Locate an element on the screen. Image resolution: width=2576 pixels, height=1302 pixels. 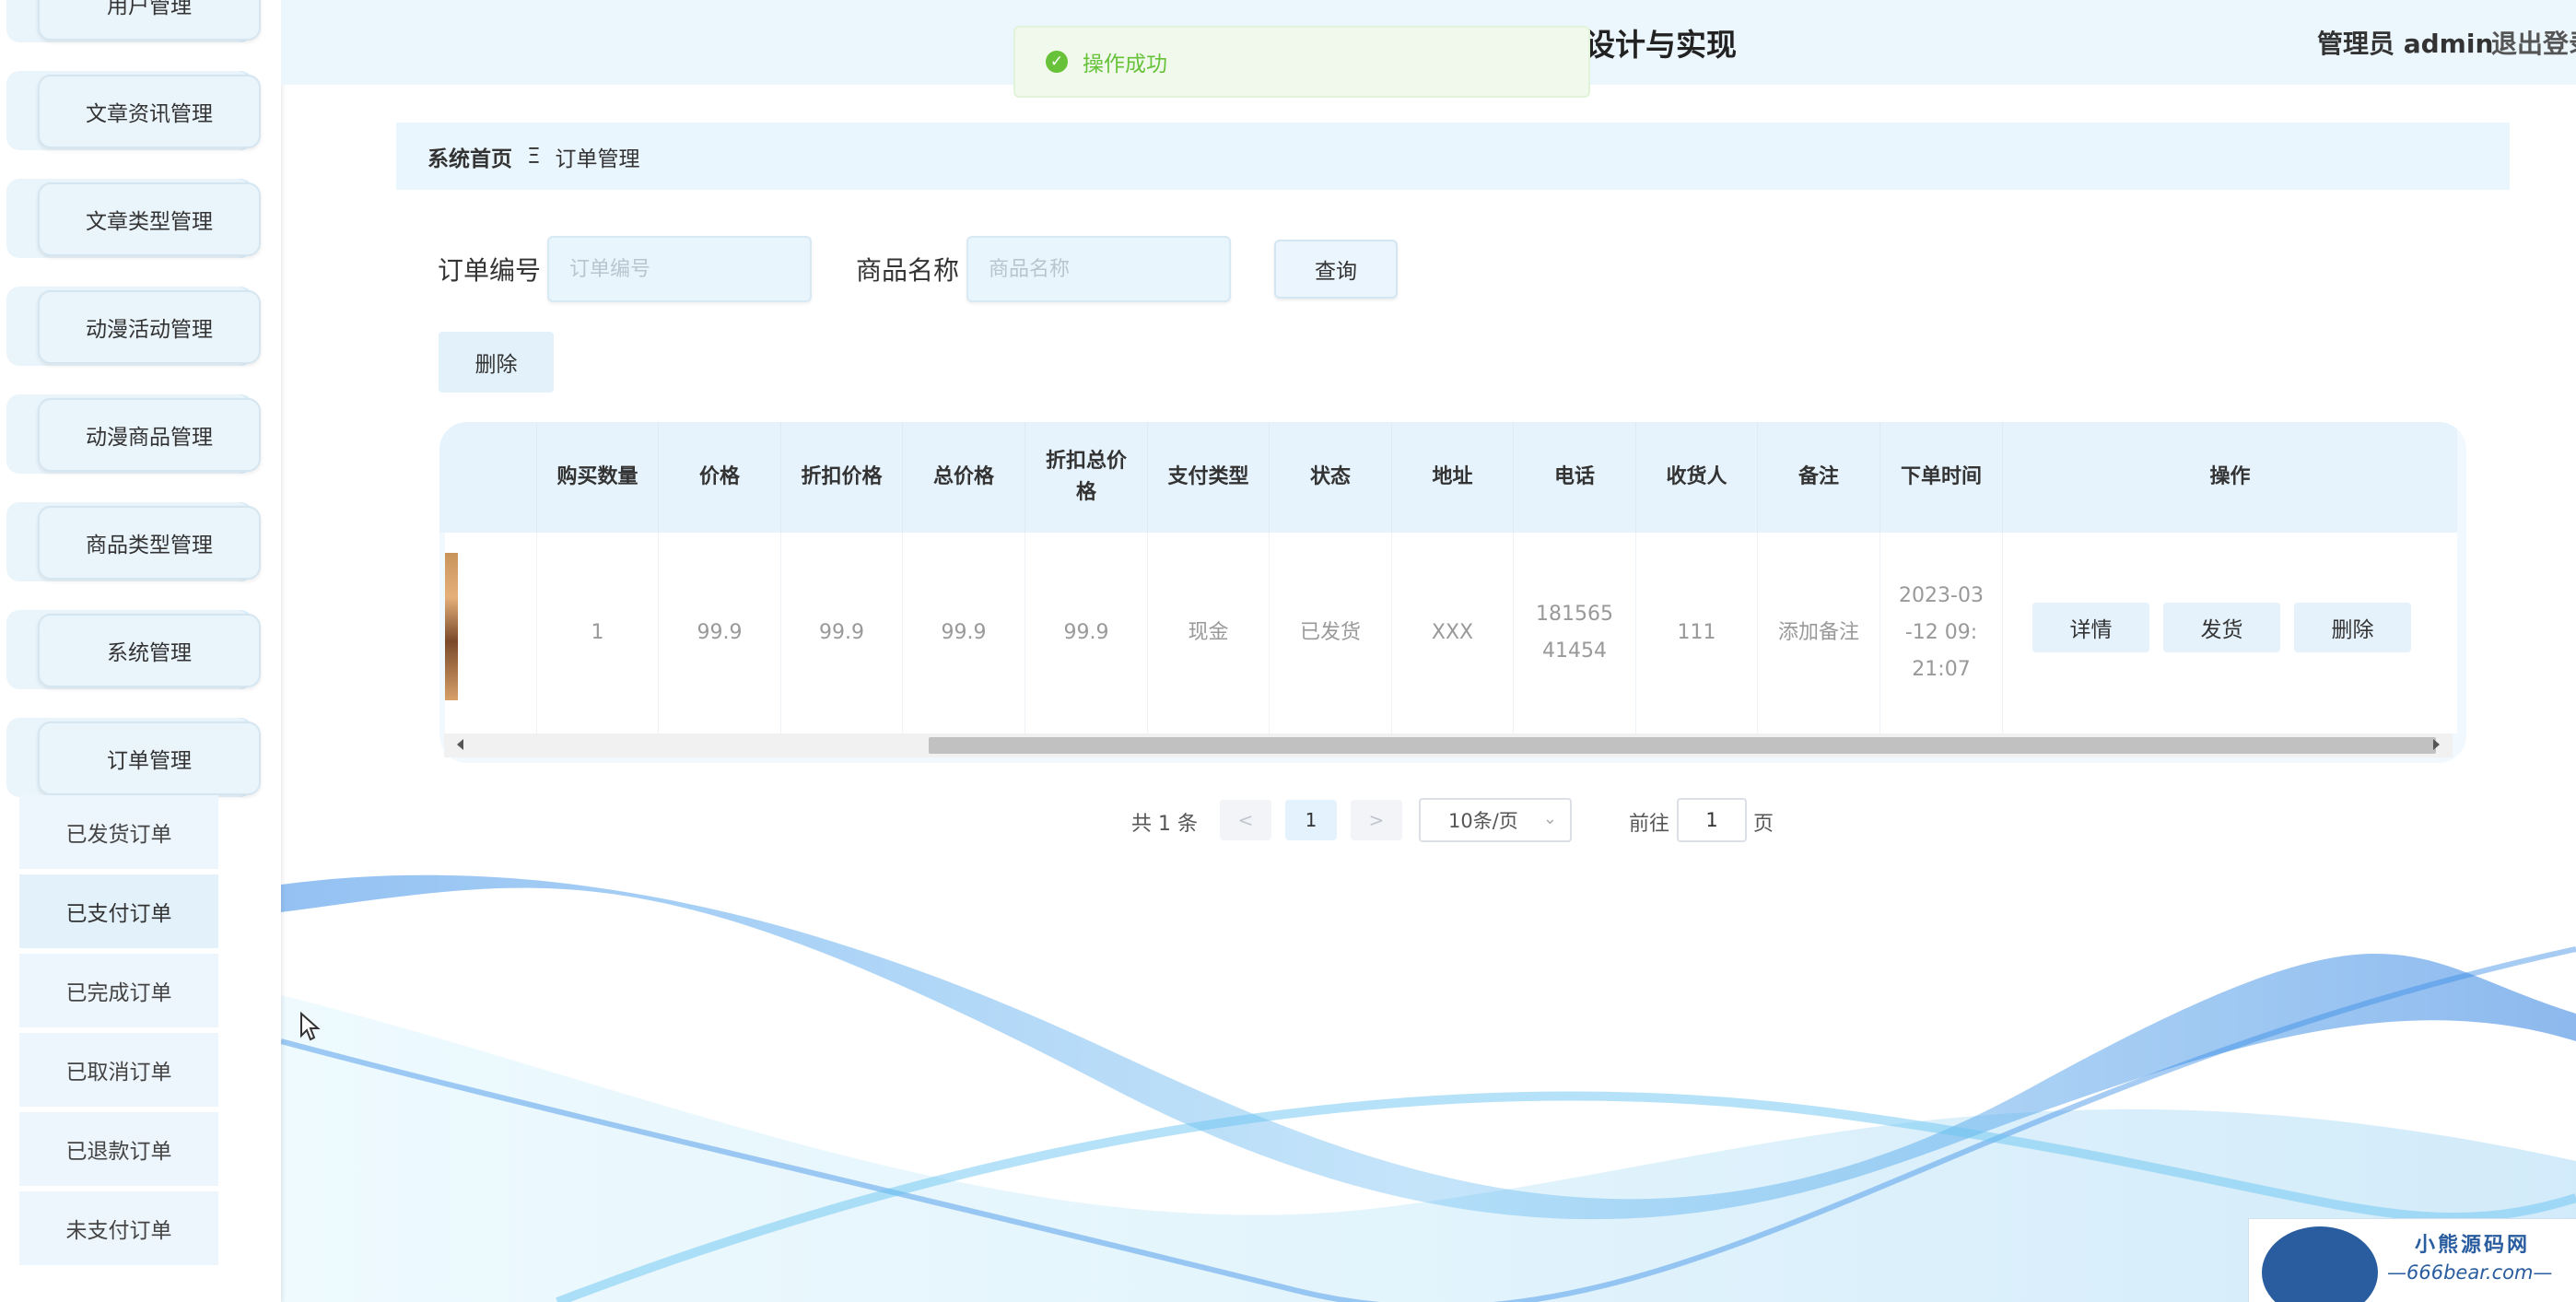
watermark-line1: 小熊源码网 is located at coordinates (2473, 1245).